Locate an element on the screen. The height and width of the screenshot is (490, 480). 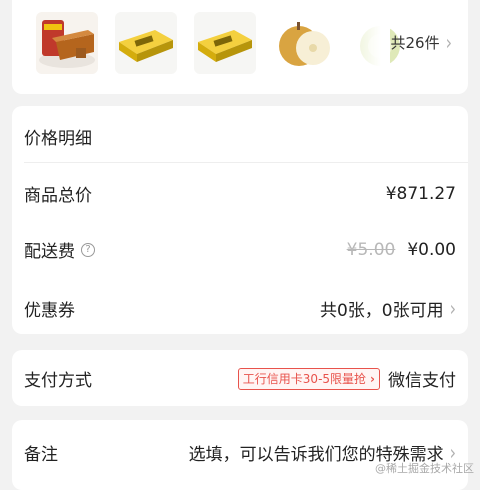
payment-method-card: 支付方式 工行信用卡30-5限量抢 › 微信支付 is located at coordinates (240, 378).